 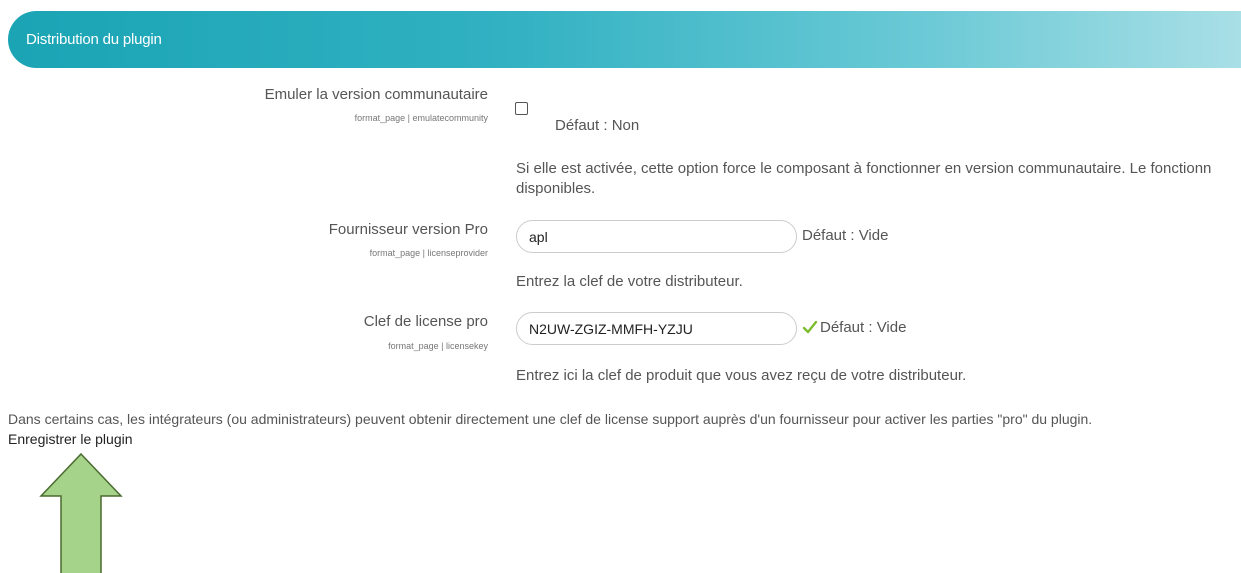 I want to click on emulate-community-key: format_page | emulatecommunity, so click(x=421, y=118).